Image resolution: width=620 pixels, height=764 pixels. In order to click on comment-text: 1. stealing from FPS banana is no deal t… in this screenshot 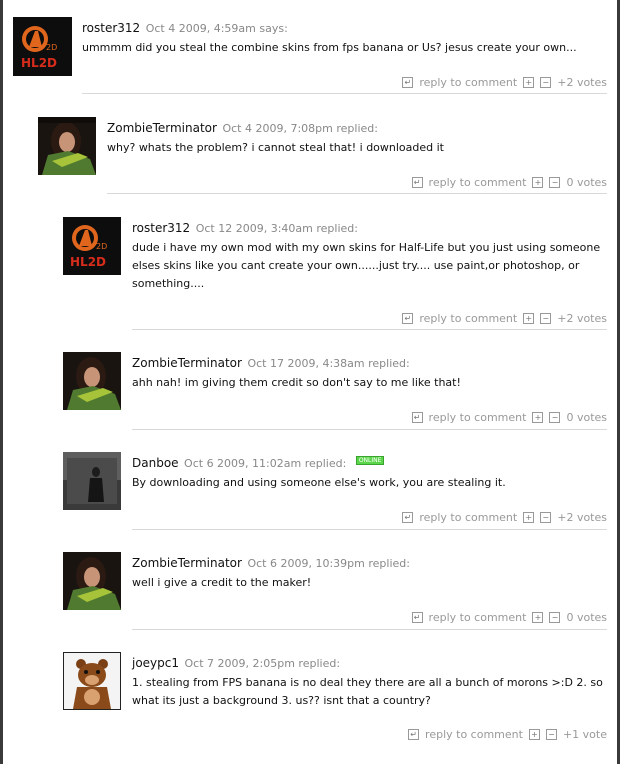, I will do `click(367, 691)`.